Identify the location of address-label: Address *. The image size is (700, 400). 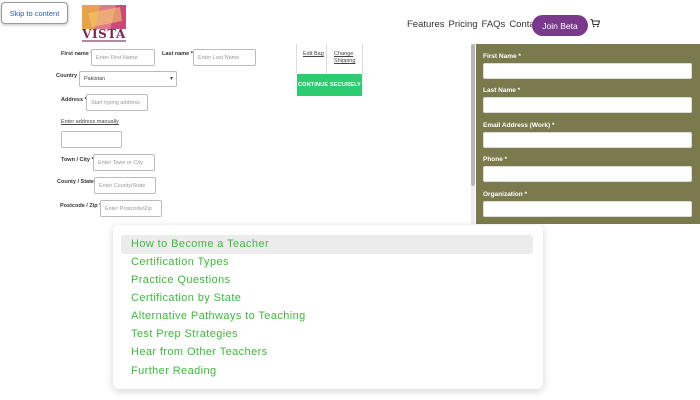
(74, 100).